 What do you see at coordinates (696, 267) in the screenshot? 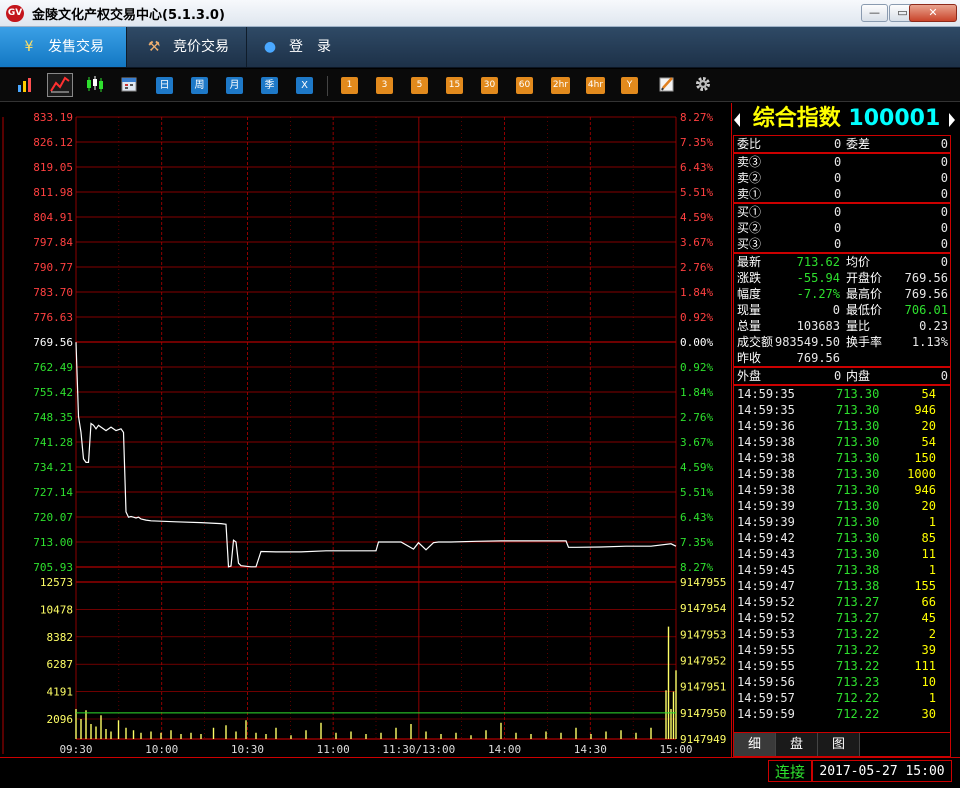
I see `pct-axis-label: 2.76%` at bounding box center [696, 267].